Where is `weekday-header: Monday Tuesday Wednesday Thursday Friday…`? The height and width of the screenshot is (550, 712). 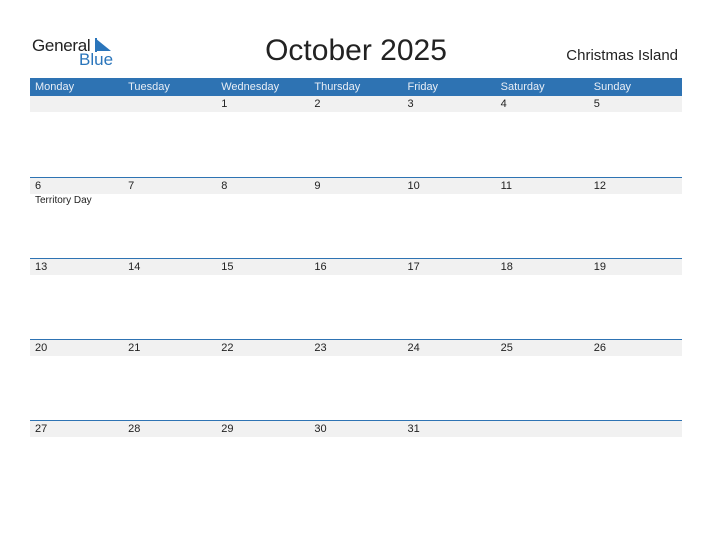 weekday-header: Monday Tuesday Wednesday Thursday Friday… is located at coordinates (356, 87).